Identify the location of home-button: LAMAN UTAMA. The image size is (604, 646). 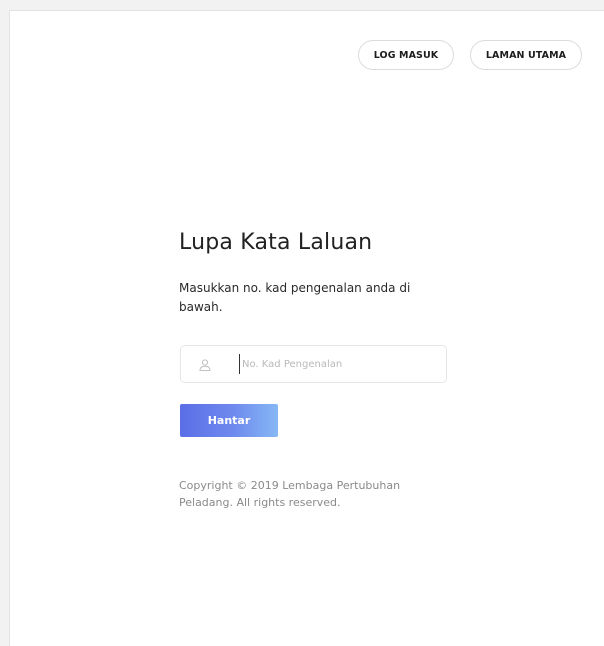
(526, 55).